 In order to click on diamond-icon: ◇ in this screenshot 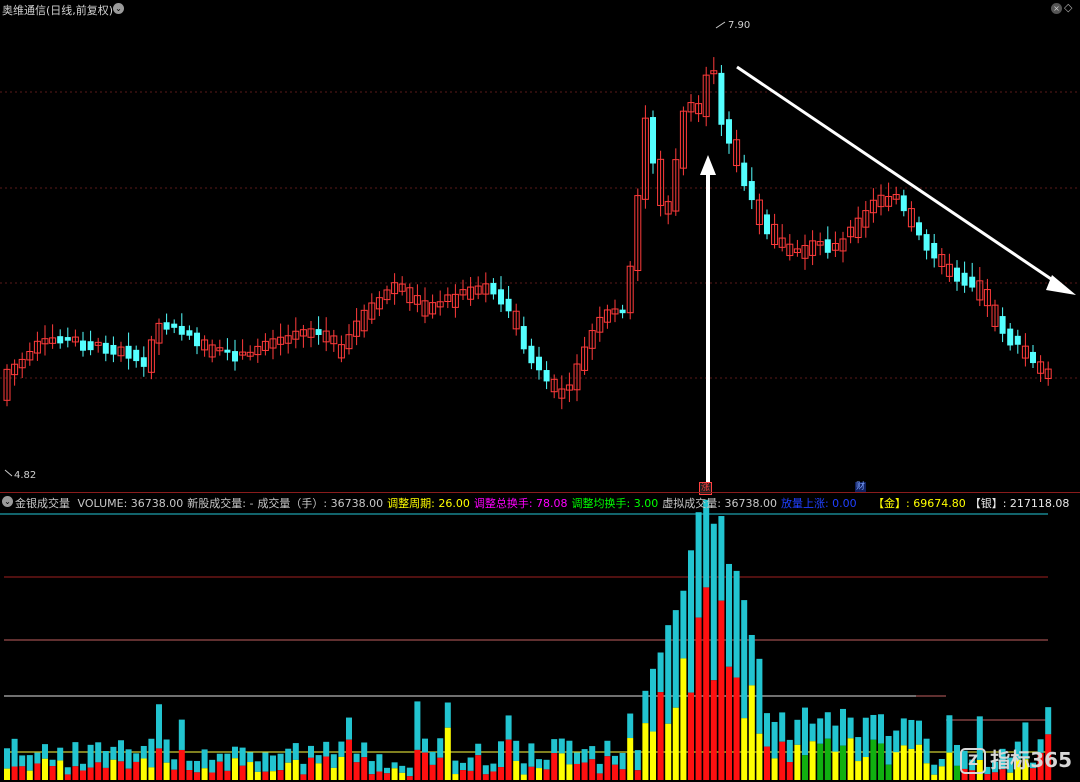, I will do `click(1068, 7)`.